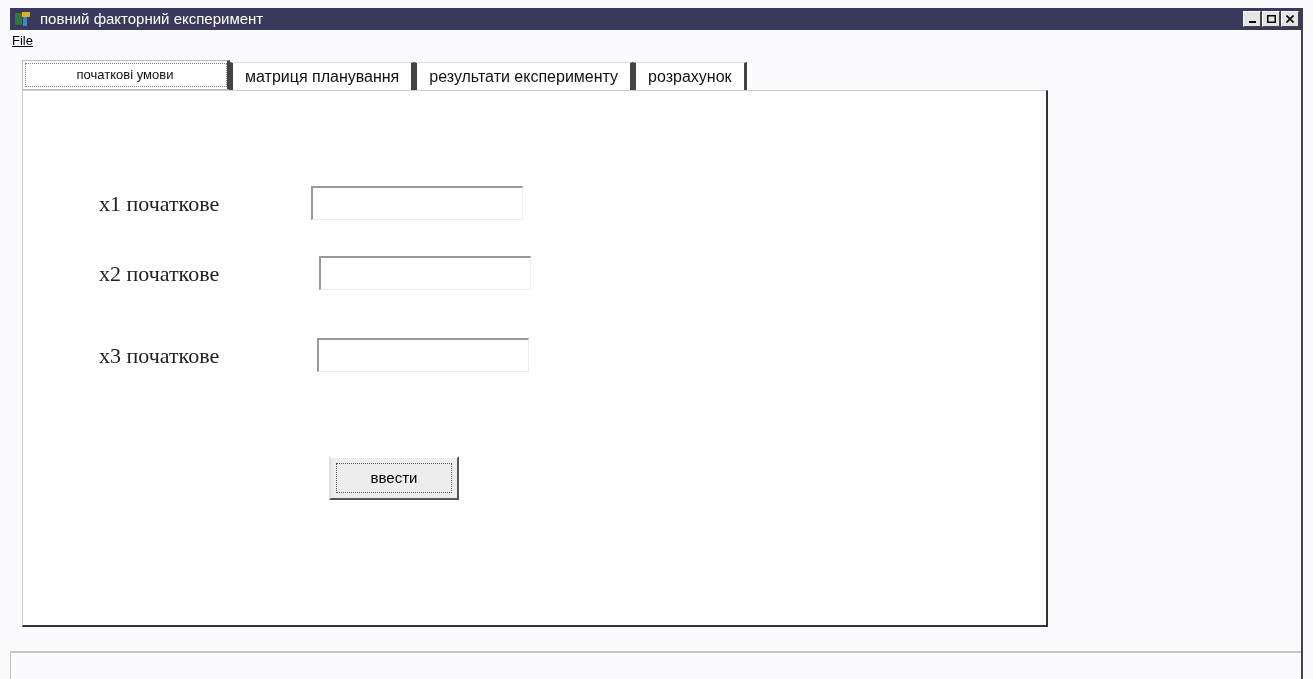  I want to click on minimize-button, so click(1252, 19).